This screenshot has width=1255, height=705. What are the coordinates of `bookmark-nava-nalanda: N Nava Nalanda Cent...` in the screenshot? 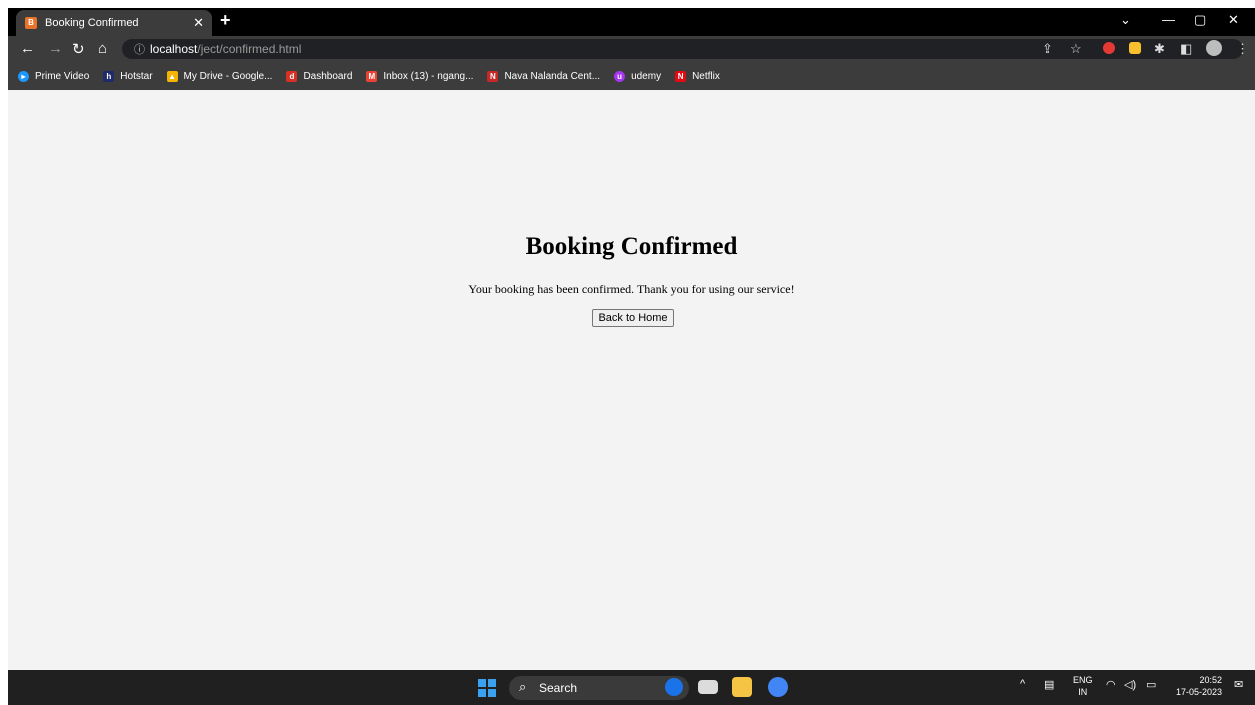 It's located at (543, 76).